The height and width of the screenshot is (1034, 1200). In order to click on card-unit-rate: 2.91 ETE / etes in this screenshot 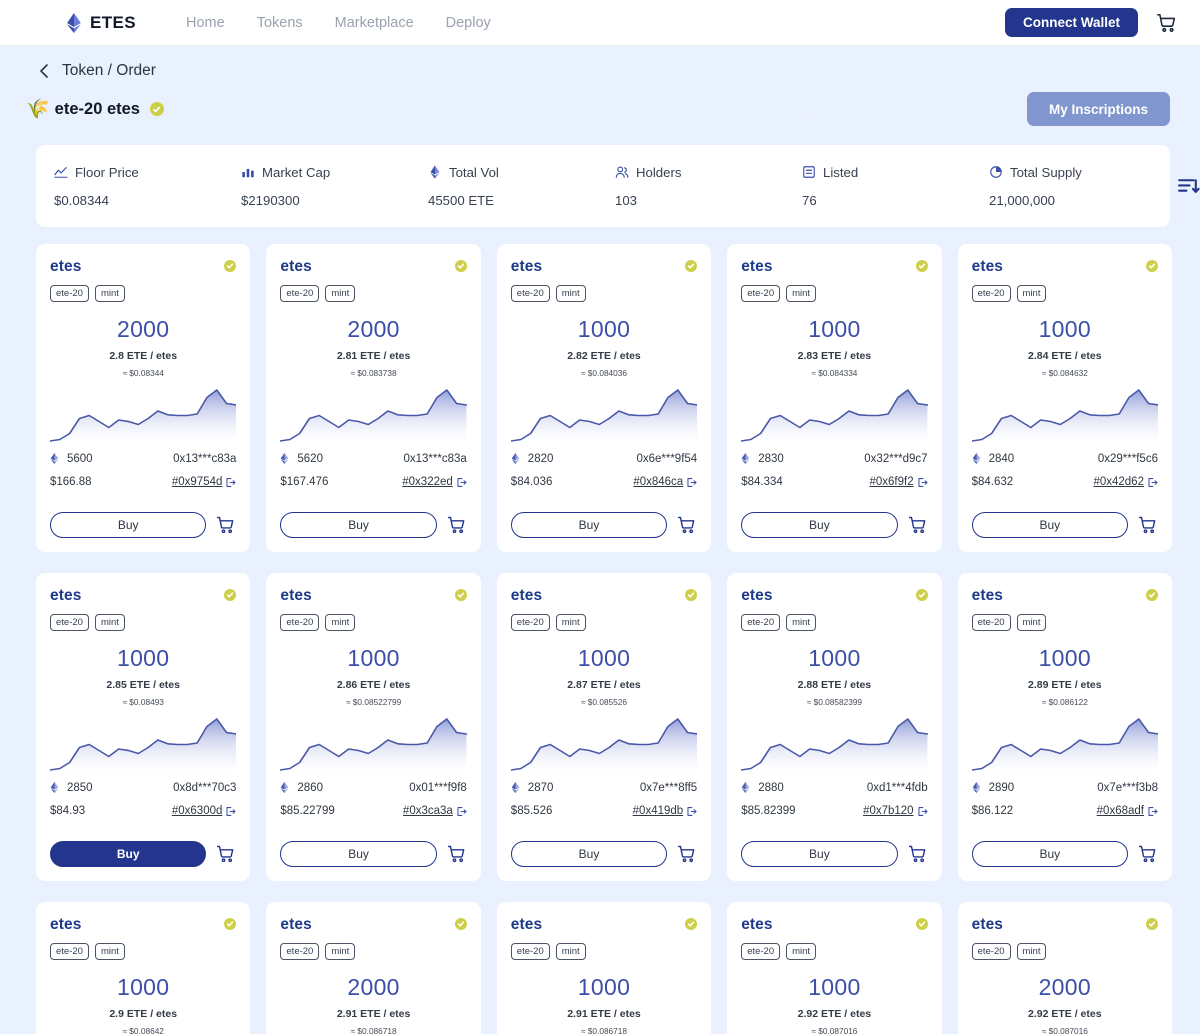, I will do `click(373, 1014)`.